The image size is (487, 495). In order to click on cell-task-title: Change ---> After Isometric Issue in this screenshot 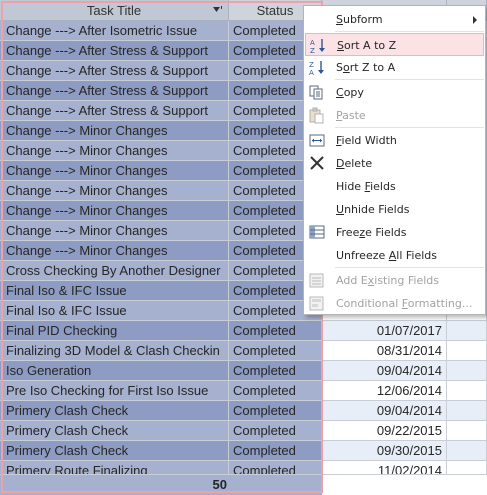, I will do `click(114, 31)`.